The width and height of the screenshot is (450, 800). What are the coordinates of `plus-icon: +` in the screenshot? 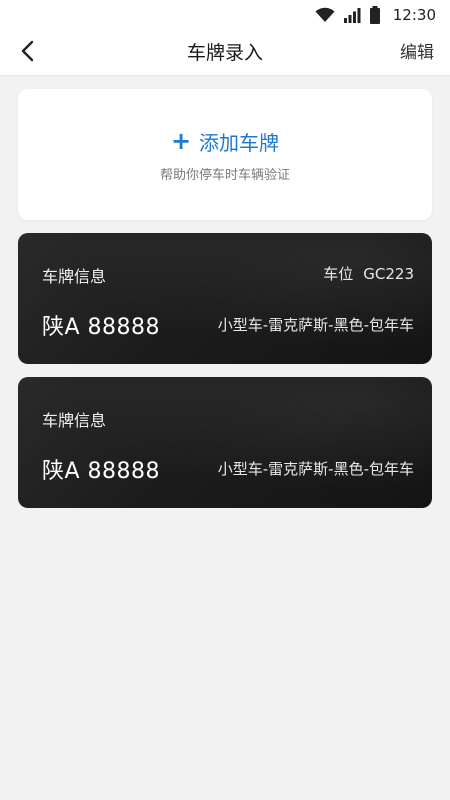 It's located at (181, 141).